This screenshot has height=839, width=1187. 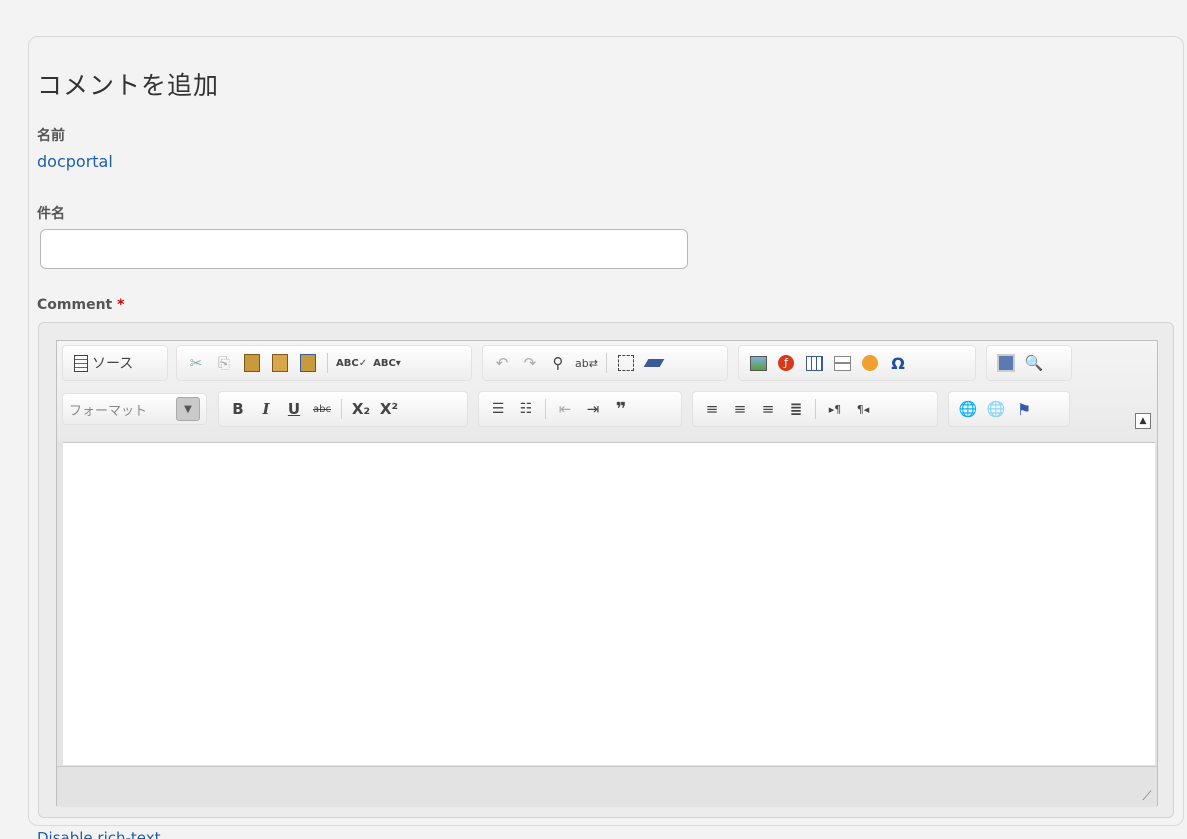 I want to click on special-char-button: Ω, so click(x=898, y=363).